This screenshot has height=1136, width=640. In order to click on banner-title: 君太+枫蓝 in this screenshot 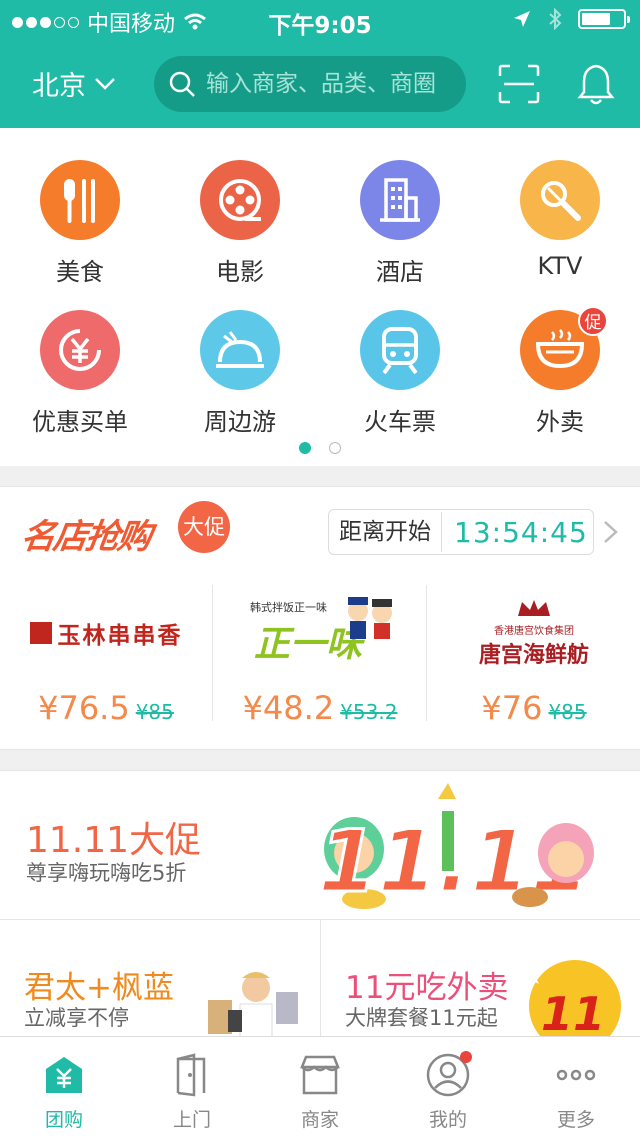, I will do `click(99, 988)`.